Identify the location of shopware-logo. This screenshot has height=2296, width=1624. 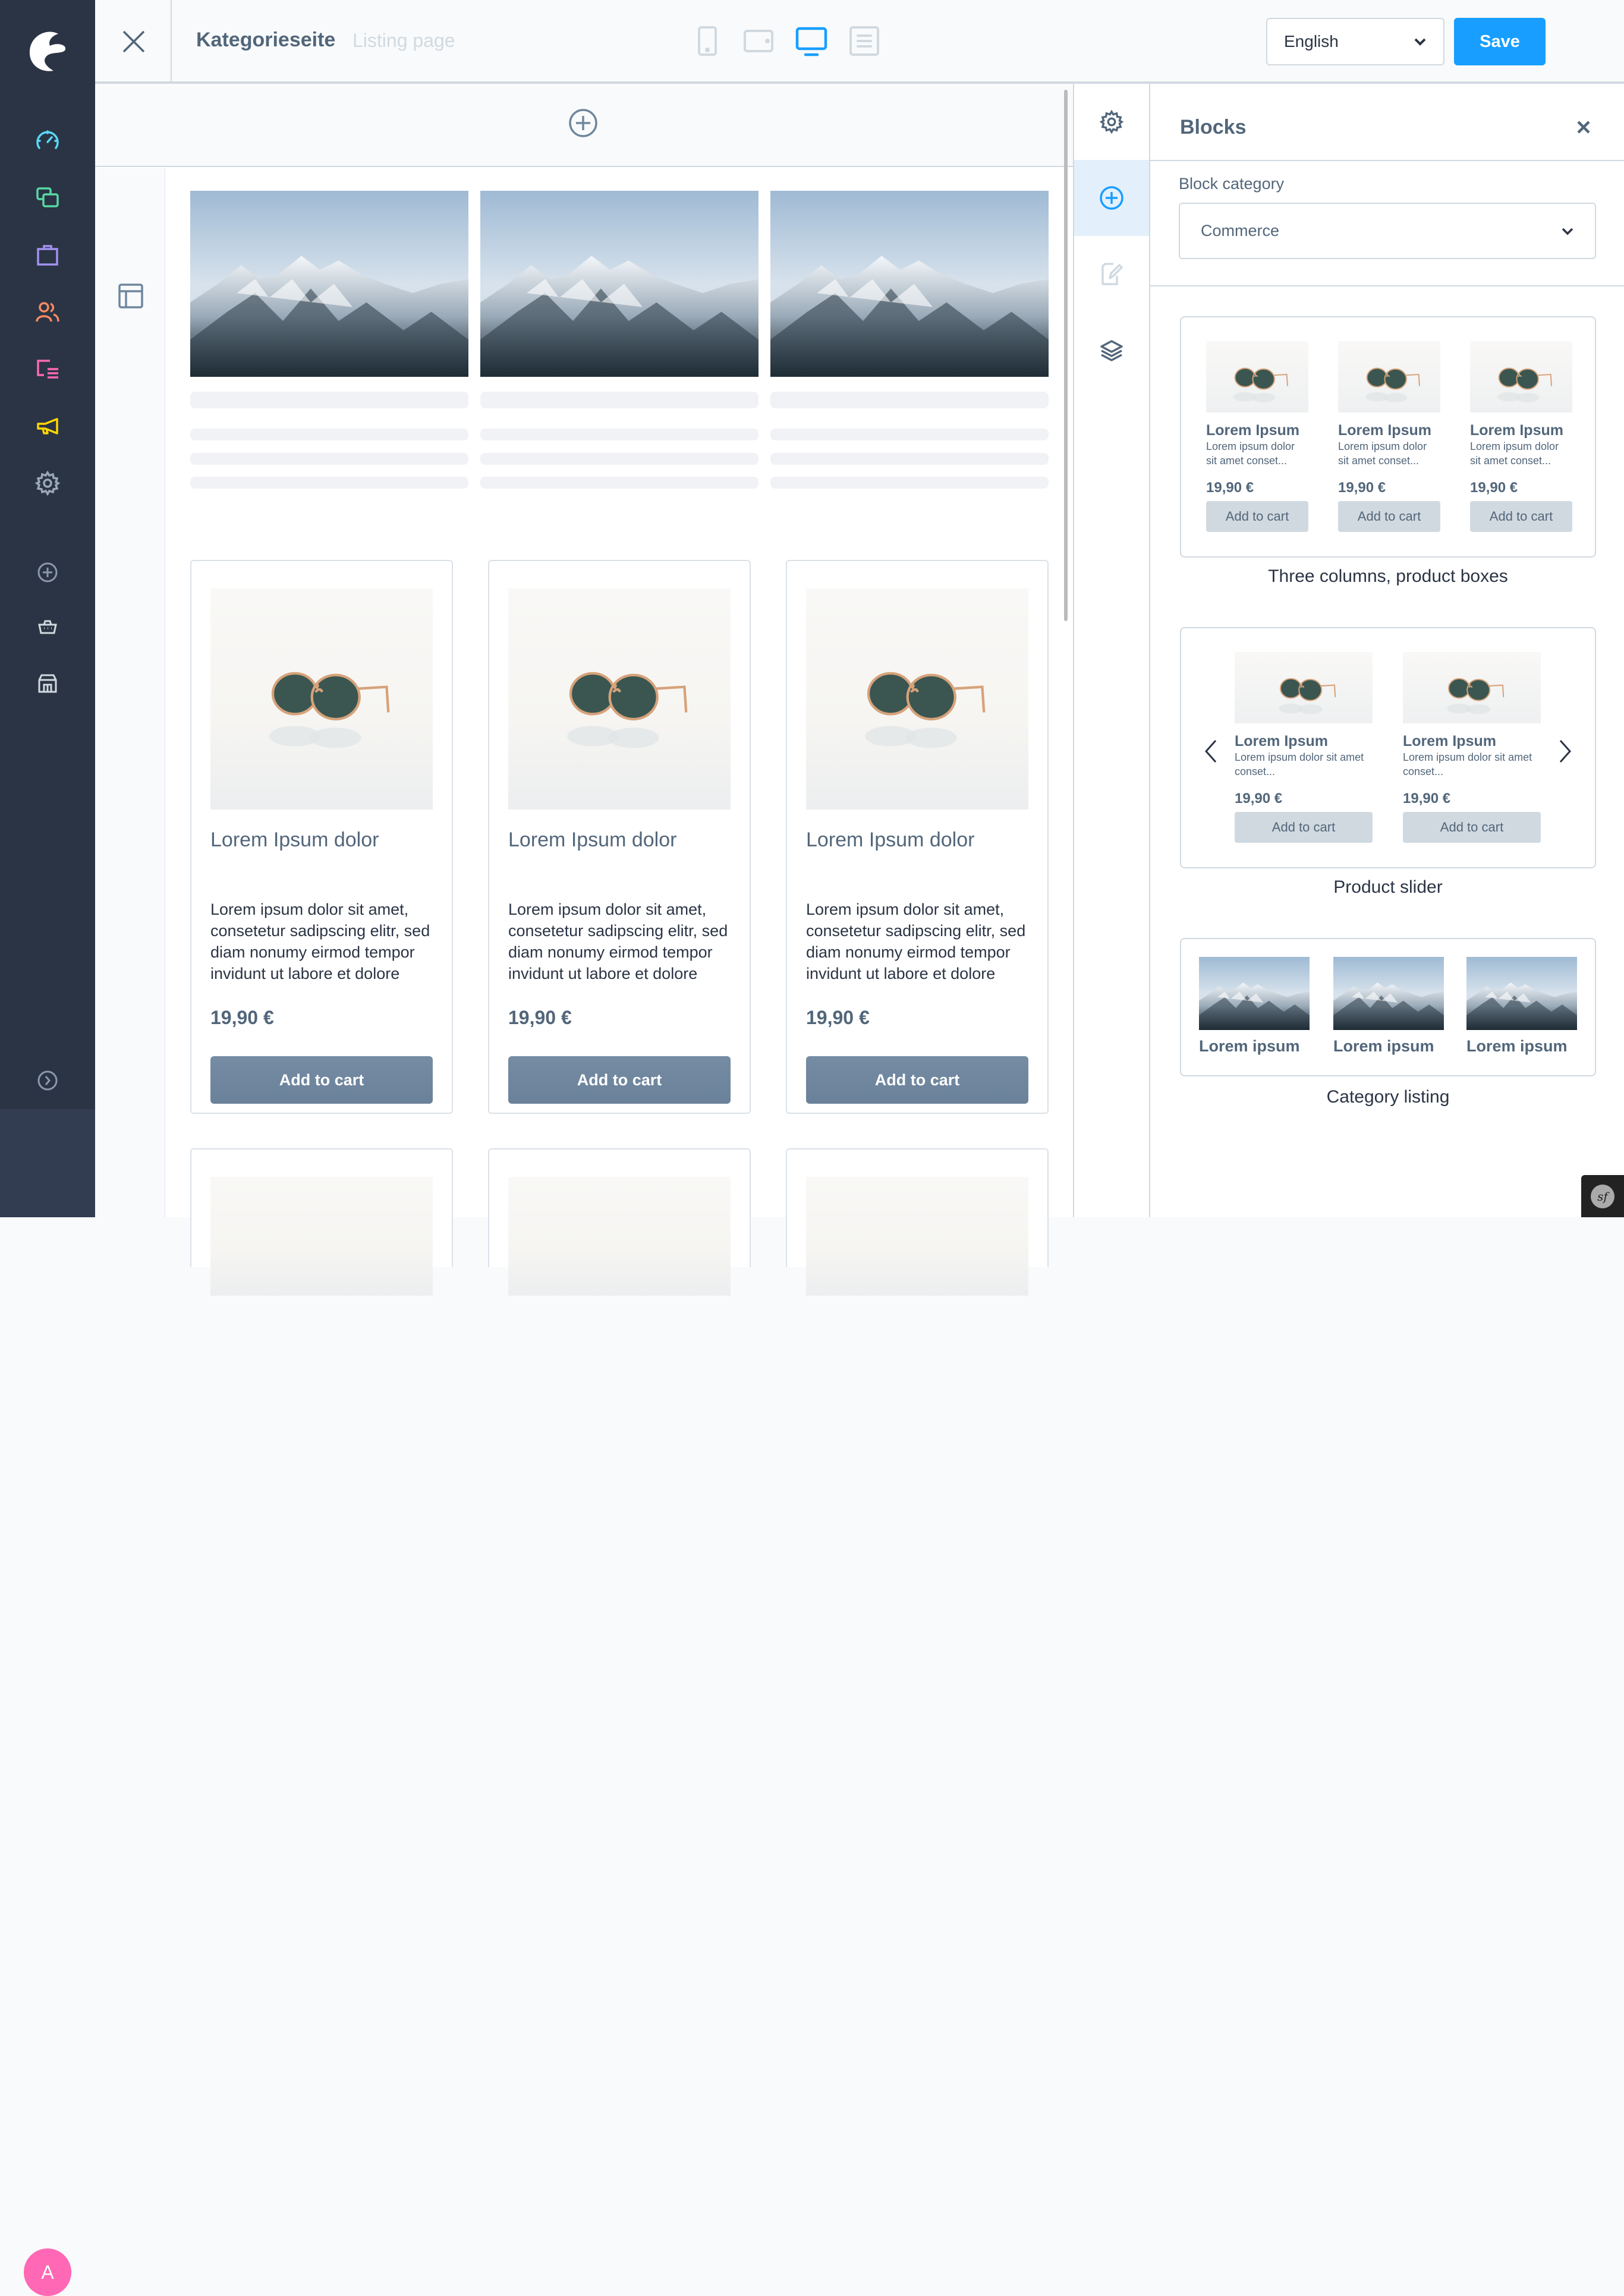
(47, 51).